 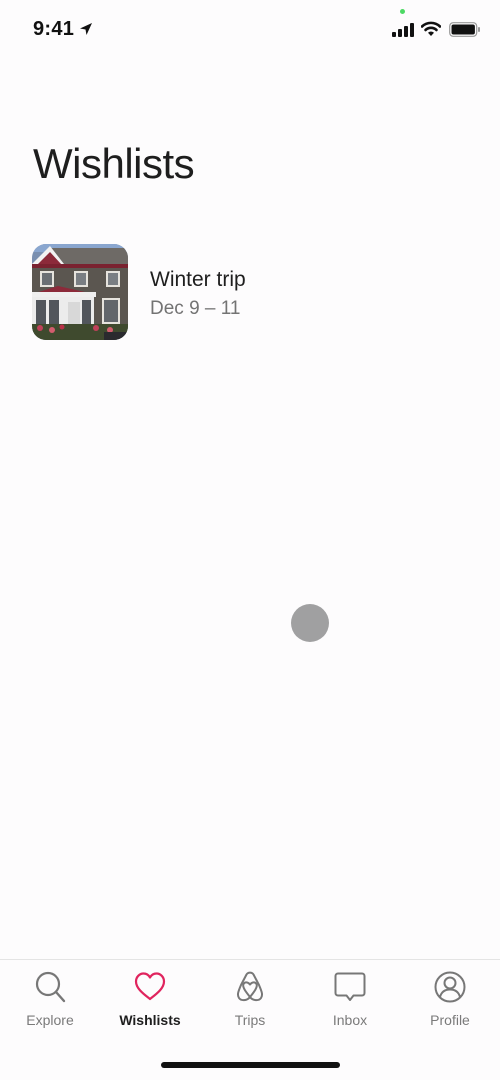 I want to click on battery-icon, so click(x=464, y=29).